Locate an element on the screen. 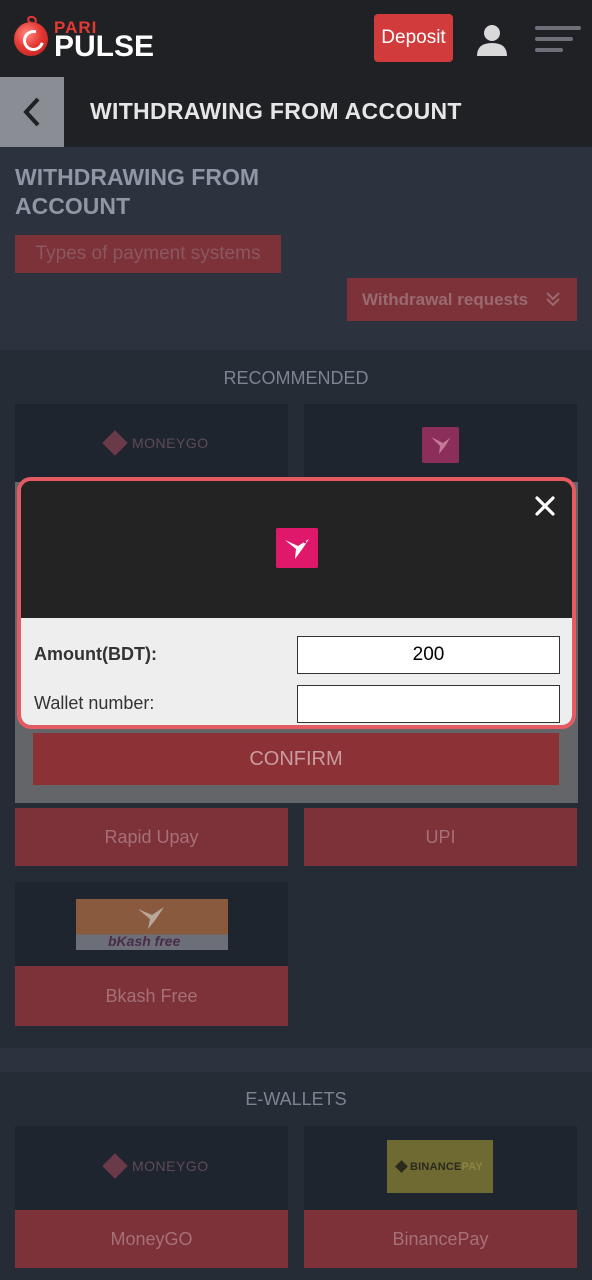  wallet-number-input is located at coordinates (428, 704).